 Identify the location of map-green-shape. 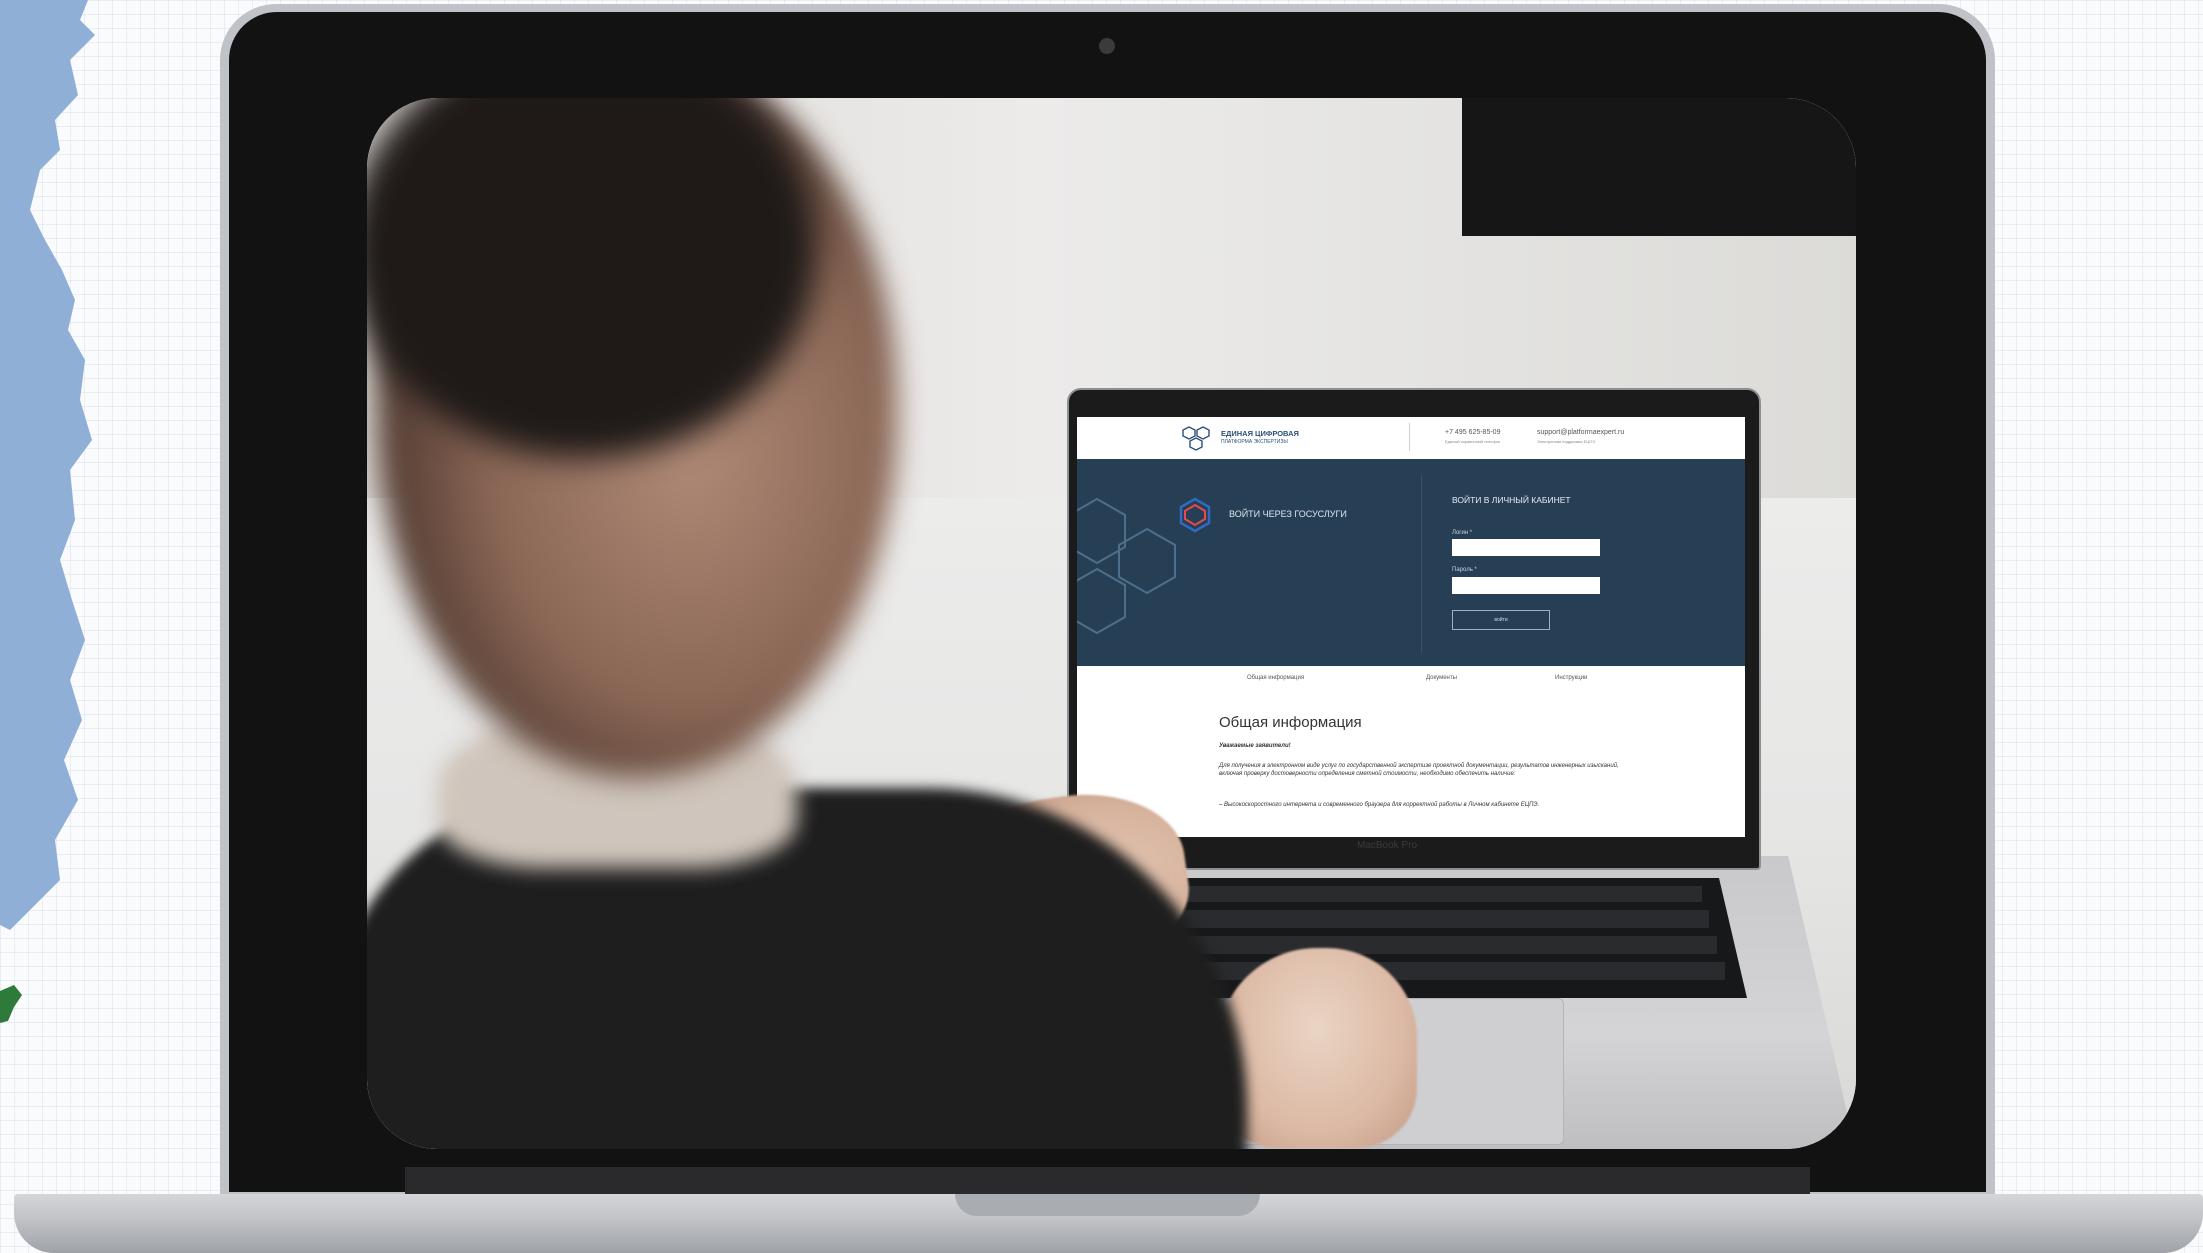
(11, 1004).